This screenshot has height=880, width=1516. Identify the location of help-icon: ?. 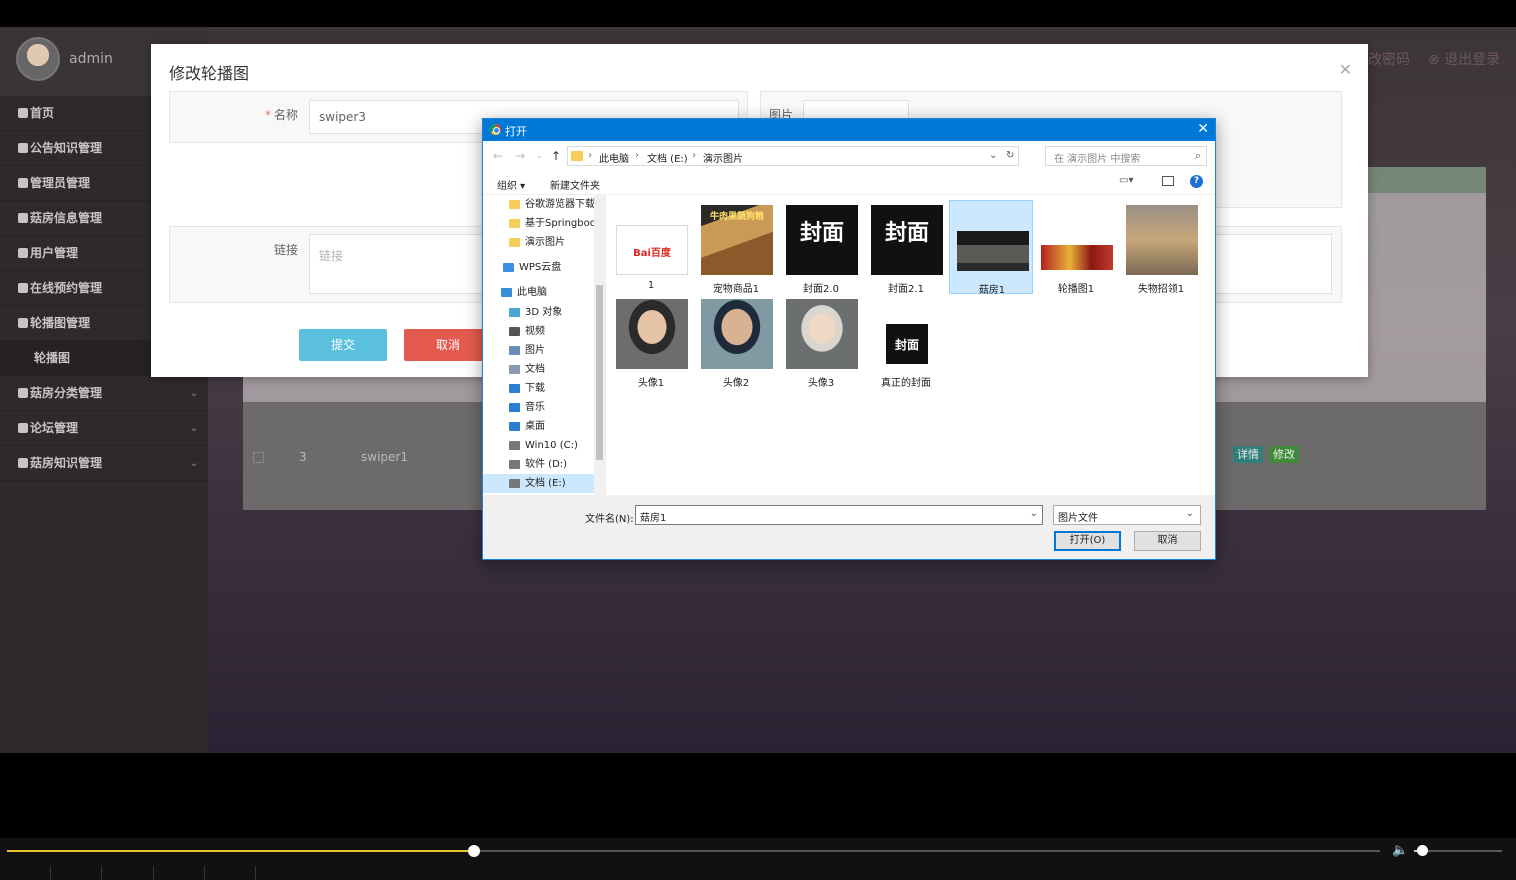
(1196, 181).